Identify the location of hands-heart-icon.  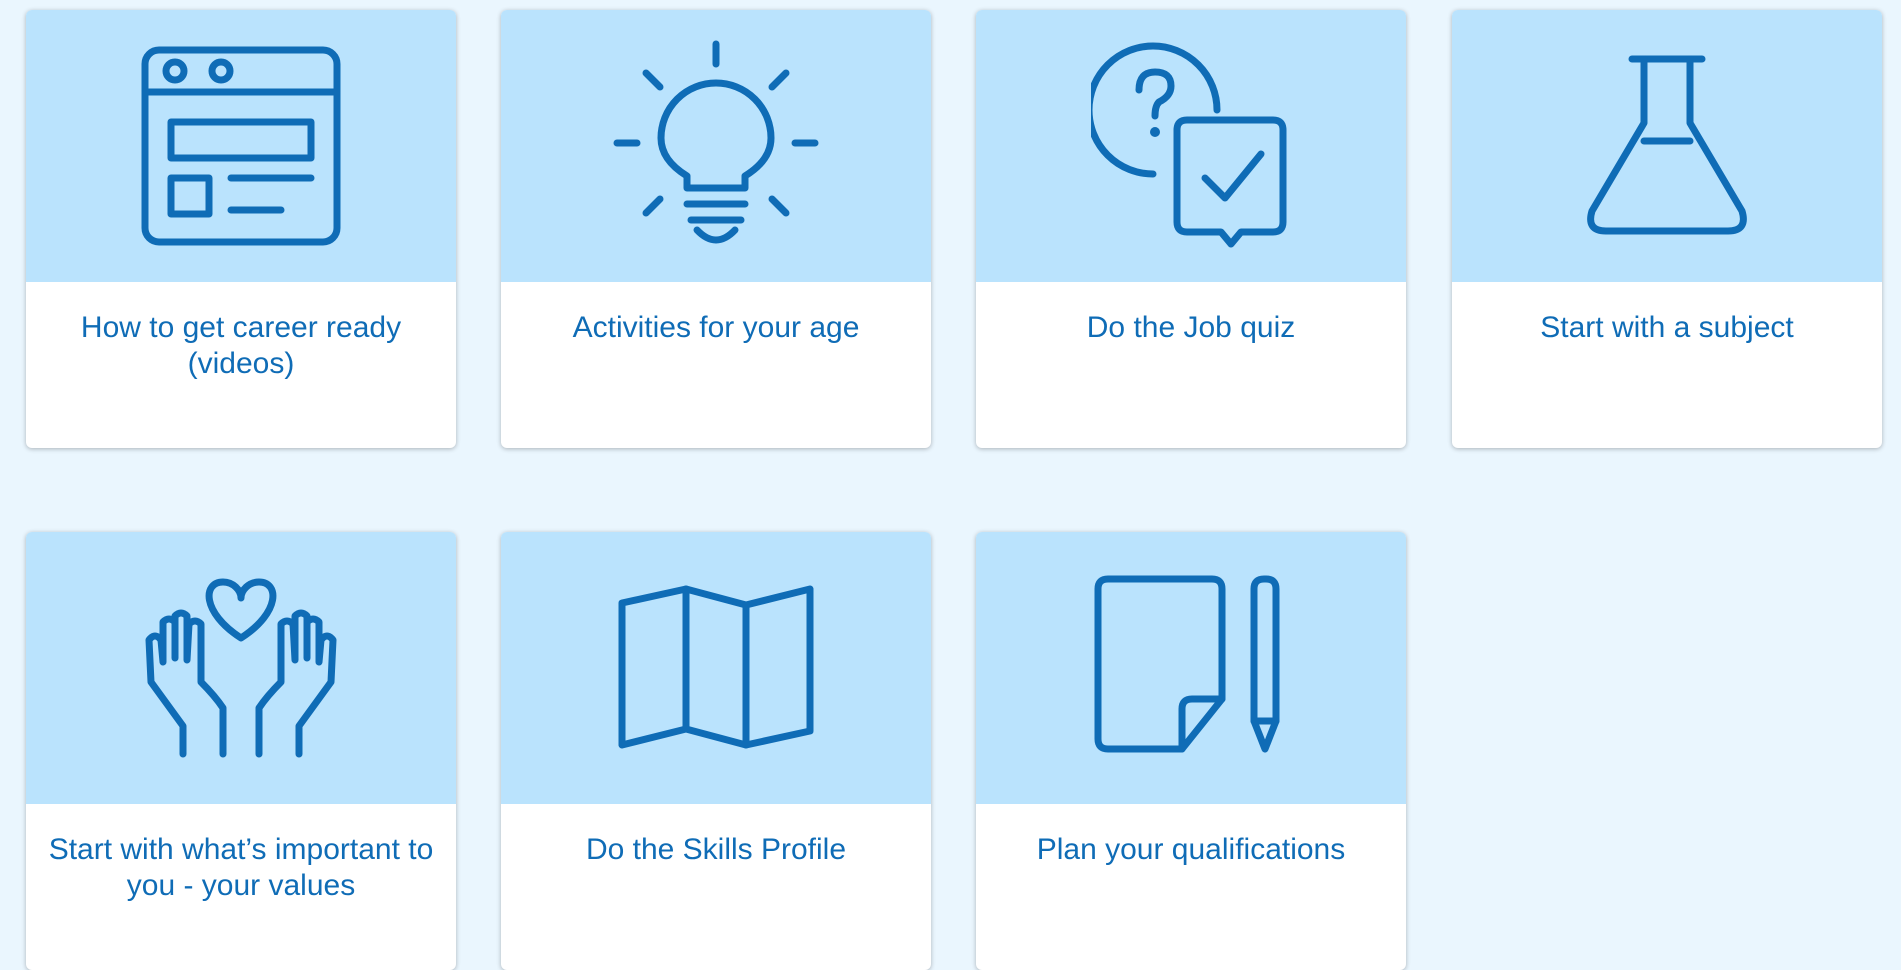
(241, 668).